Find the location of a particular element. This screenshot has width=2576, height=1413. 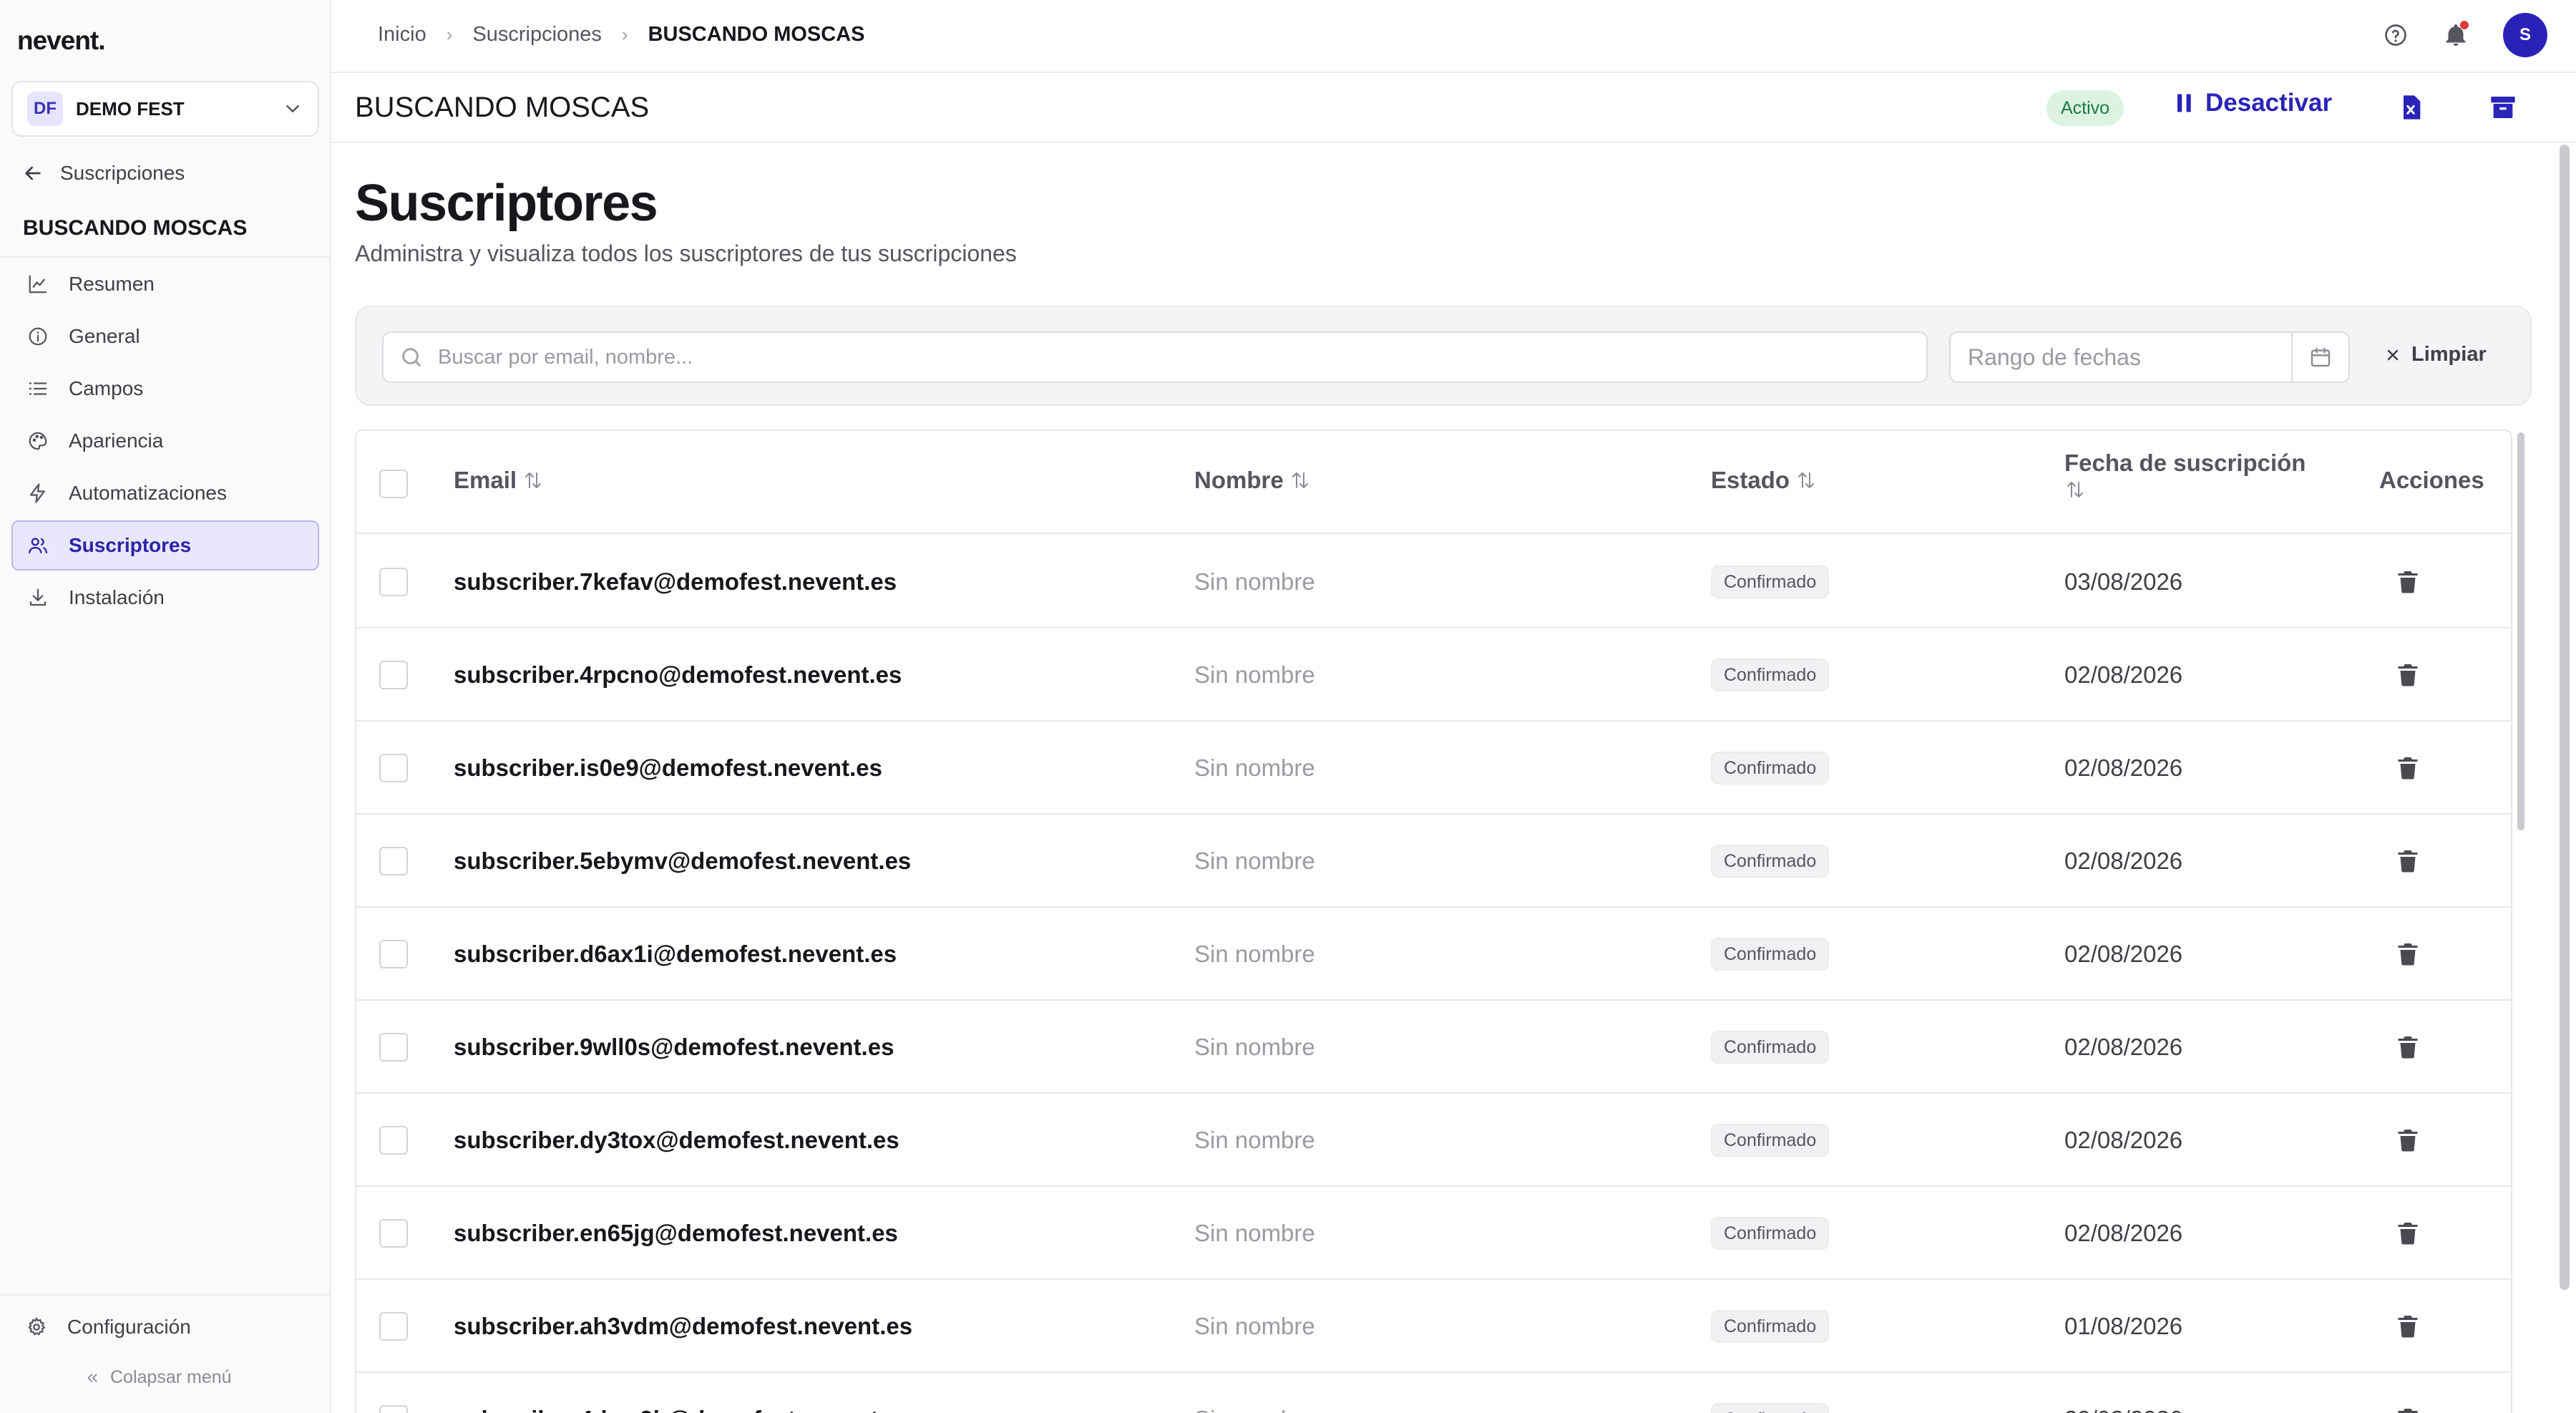

filter-panel: Limpiar is located at coordinates (1443, 356).